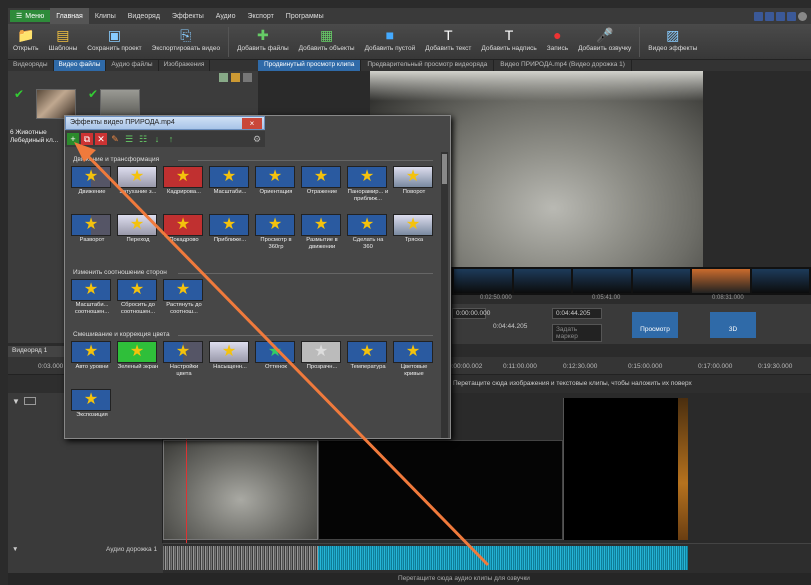 The image size is (811, 585). I want to click on tab-audio: Аудио, so click(226, 16).